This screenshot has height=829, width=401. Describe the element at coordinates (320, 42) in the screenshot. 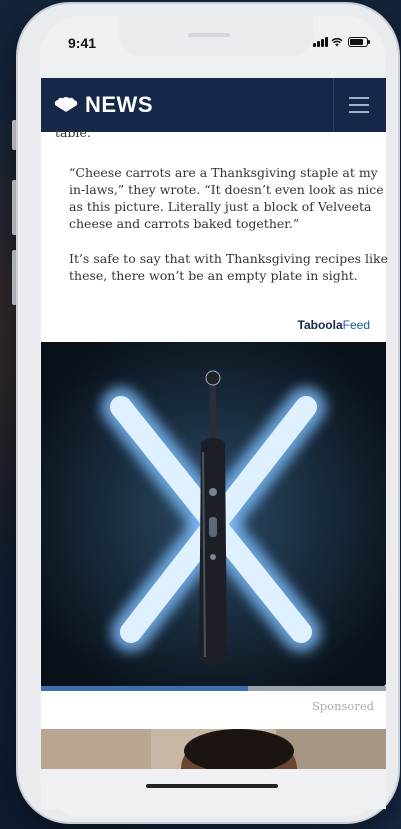

I see `cellular-signal-icon` at that location.